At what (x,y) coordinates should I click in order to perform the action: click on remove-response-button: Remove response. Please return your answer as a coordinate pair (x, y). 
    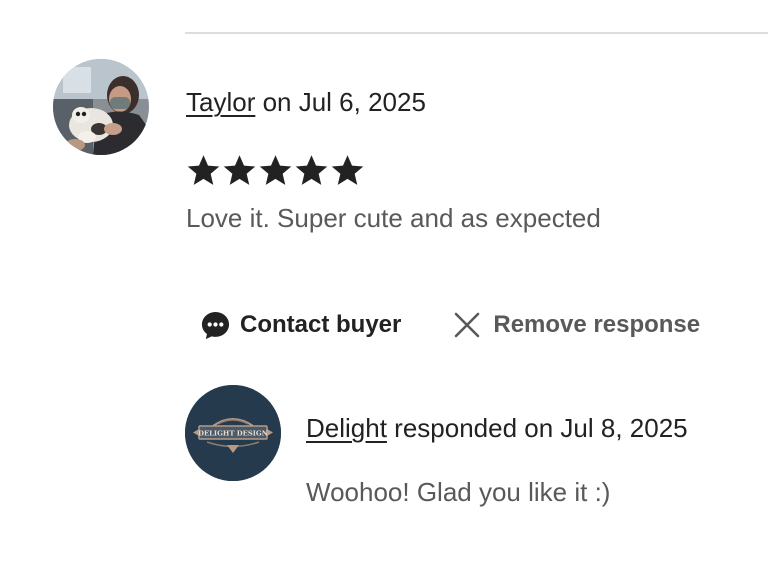
    Looking at the image, I should click on (576, 325).